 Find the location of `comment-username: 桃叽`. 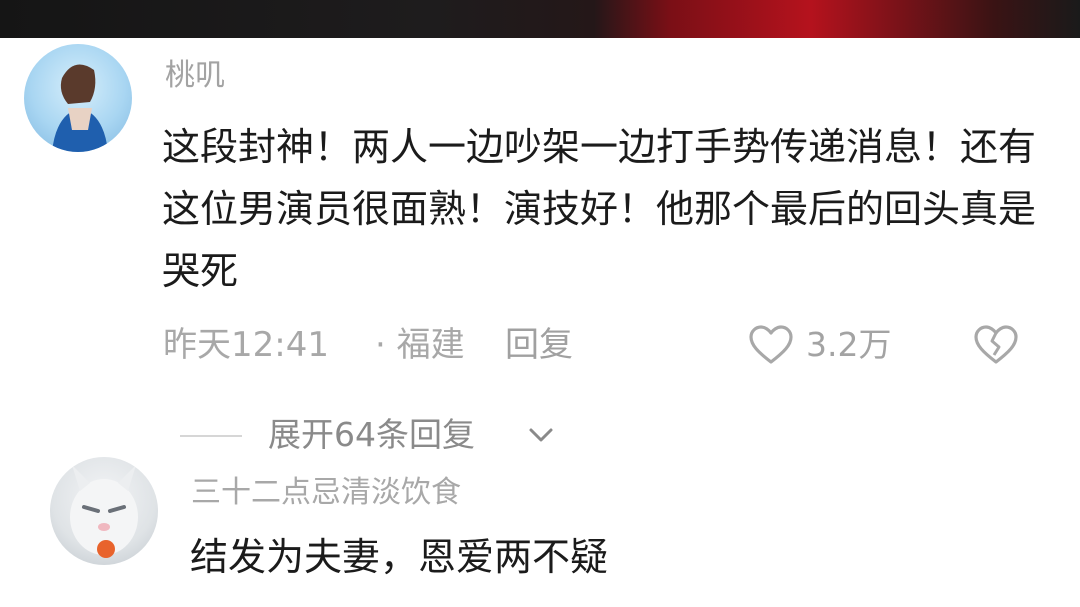

comment-username: 桃叽 is located at coordinates (195, 72).